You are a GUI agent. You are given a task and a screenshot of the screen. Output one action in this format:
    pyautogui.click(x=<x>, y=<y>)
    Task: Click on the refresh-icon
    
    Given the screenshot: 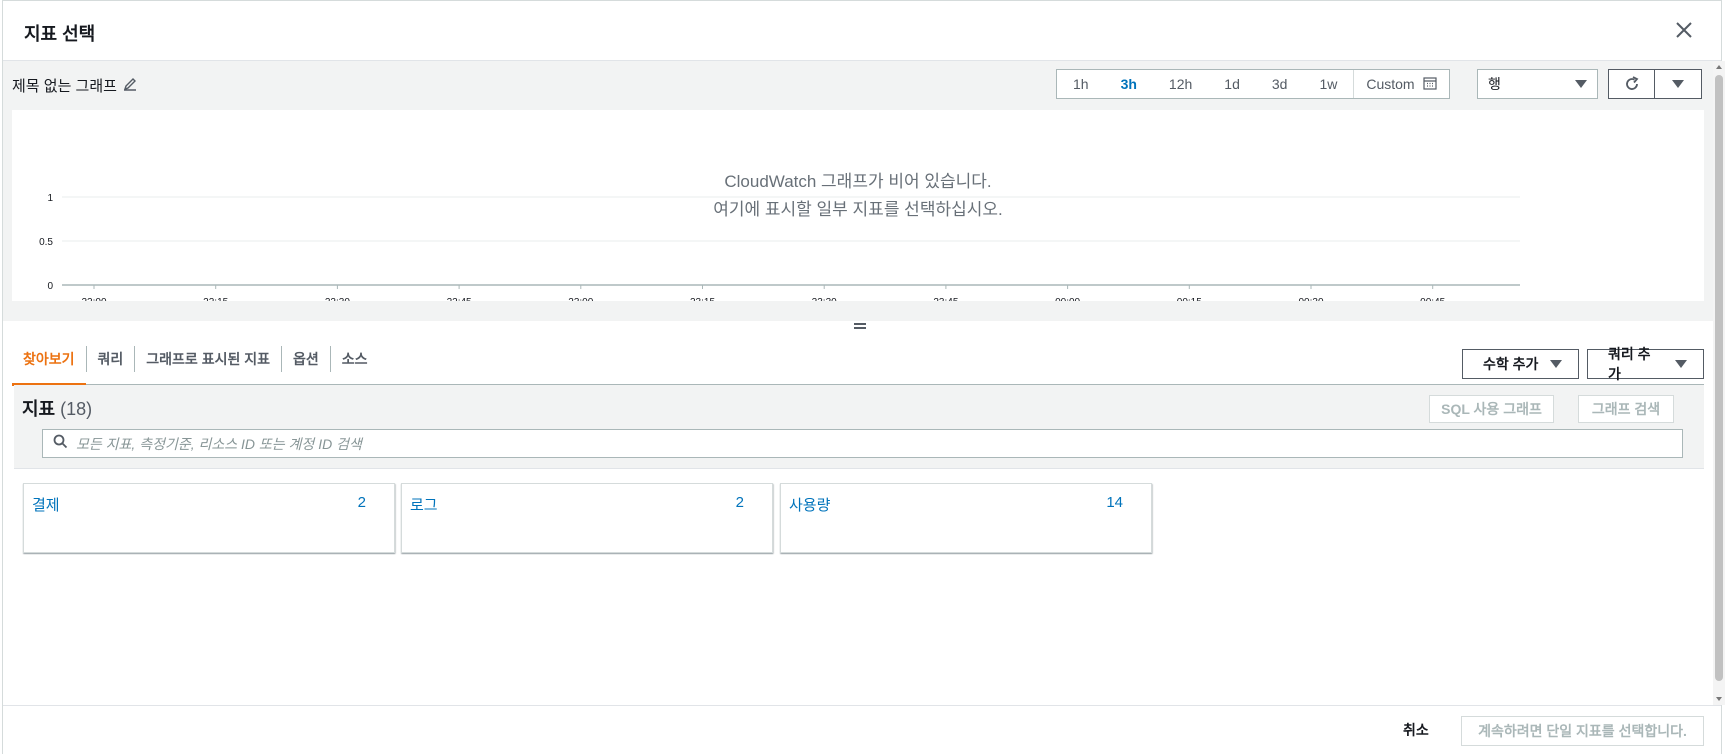 What is the action you would take?
    pyautogui.click(x=1631, y=83)
    